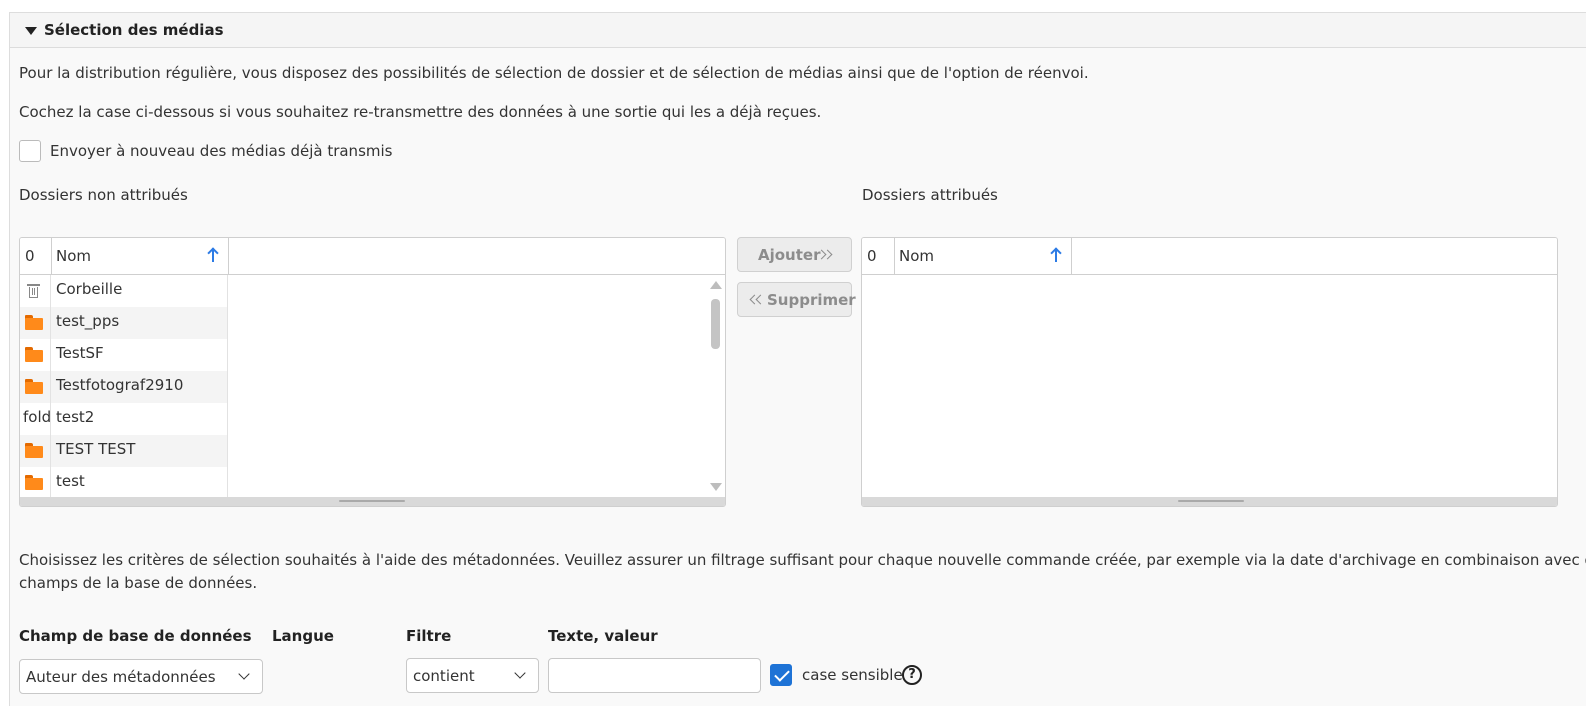  What do you see at coordinates (120, 385) in the screenshot?
I see `folder-name: Testfotograf2910` at bounding box center [120, 385].